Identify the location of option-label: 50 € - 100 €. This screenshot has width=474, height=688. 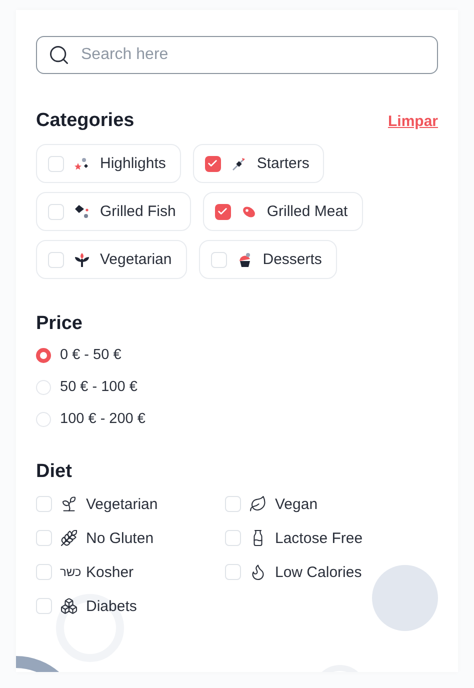
(99, 387).